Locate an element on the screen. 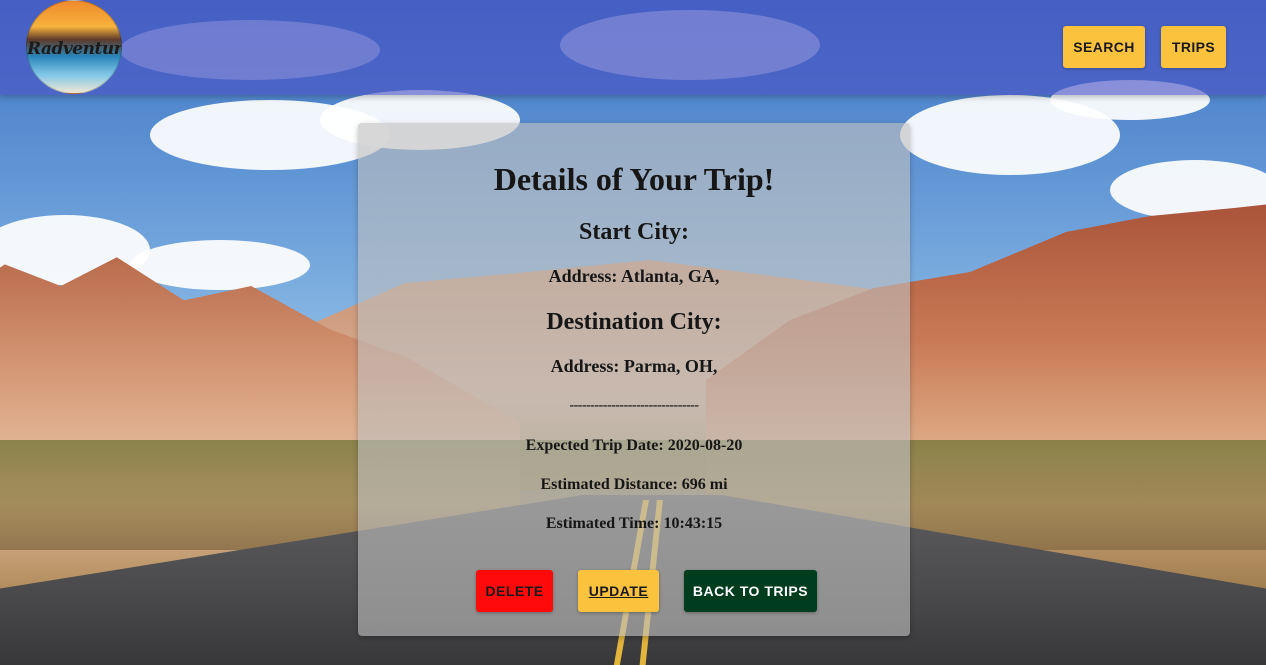 The image size is (1266, 665). destination-city-heading: Destination City: is located at coordinates (634, 322).